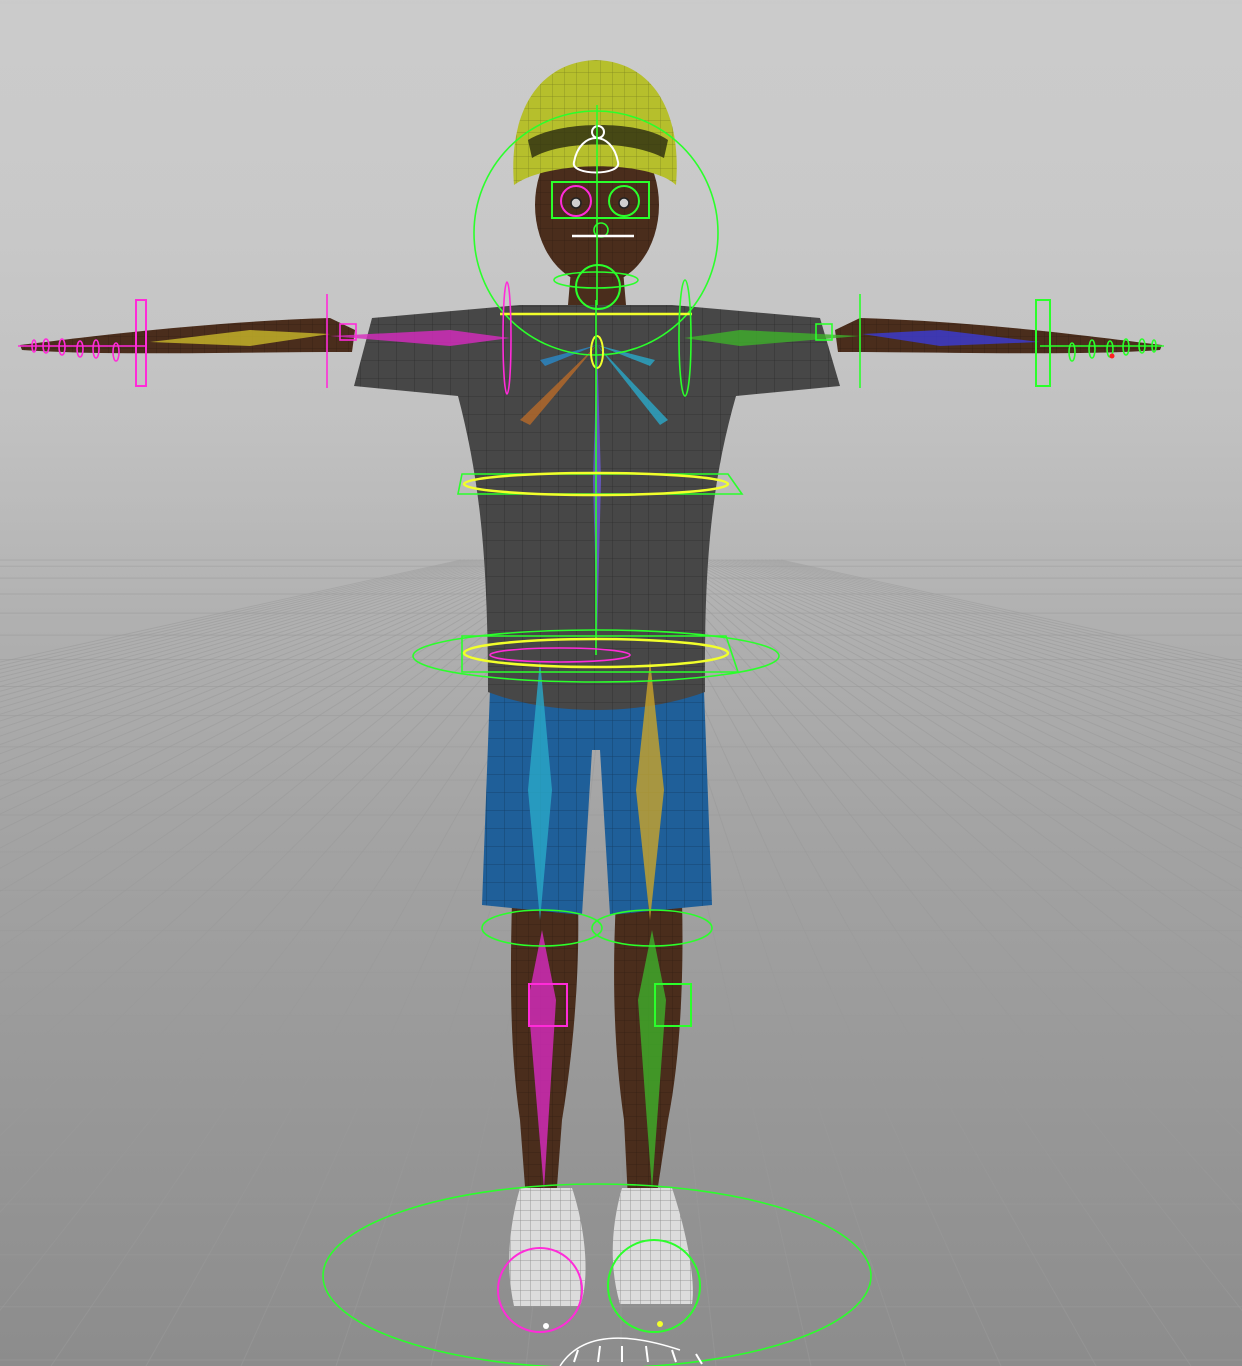  Describe the element at coordinates (624, 203) in the screenshot. I see `right-eye-pupil` at that location.